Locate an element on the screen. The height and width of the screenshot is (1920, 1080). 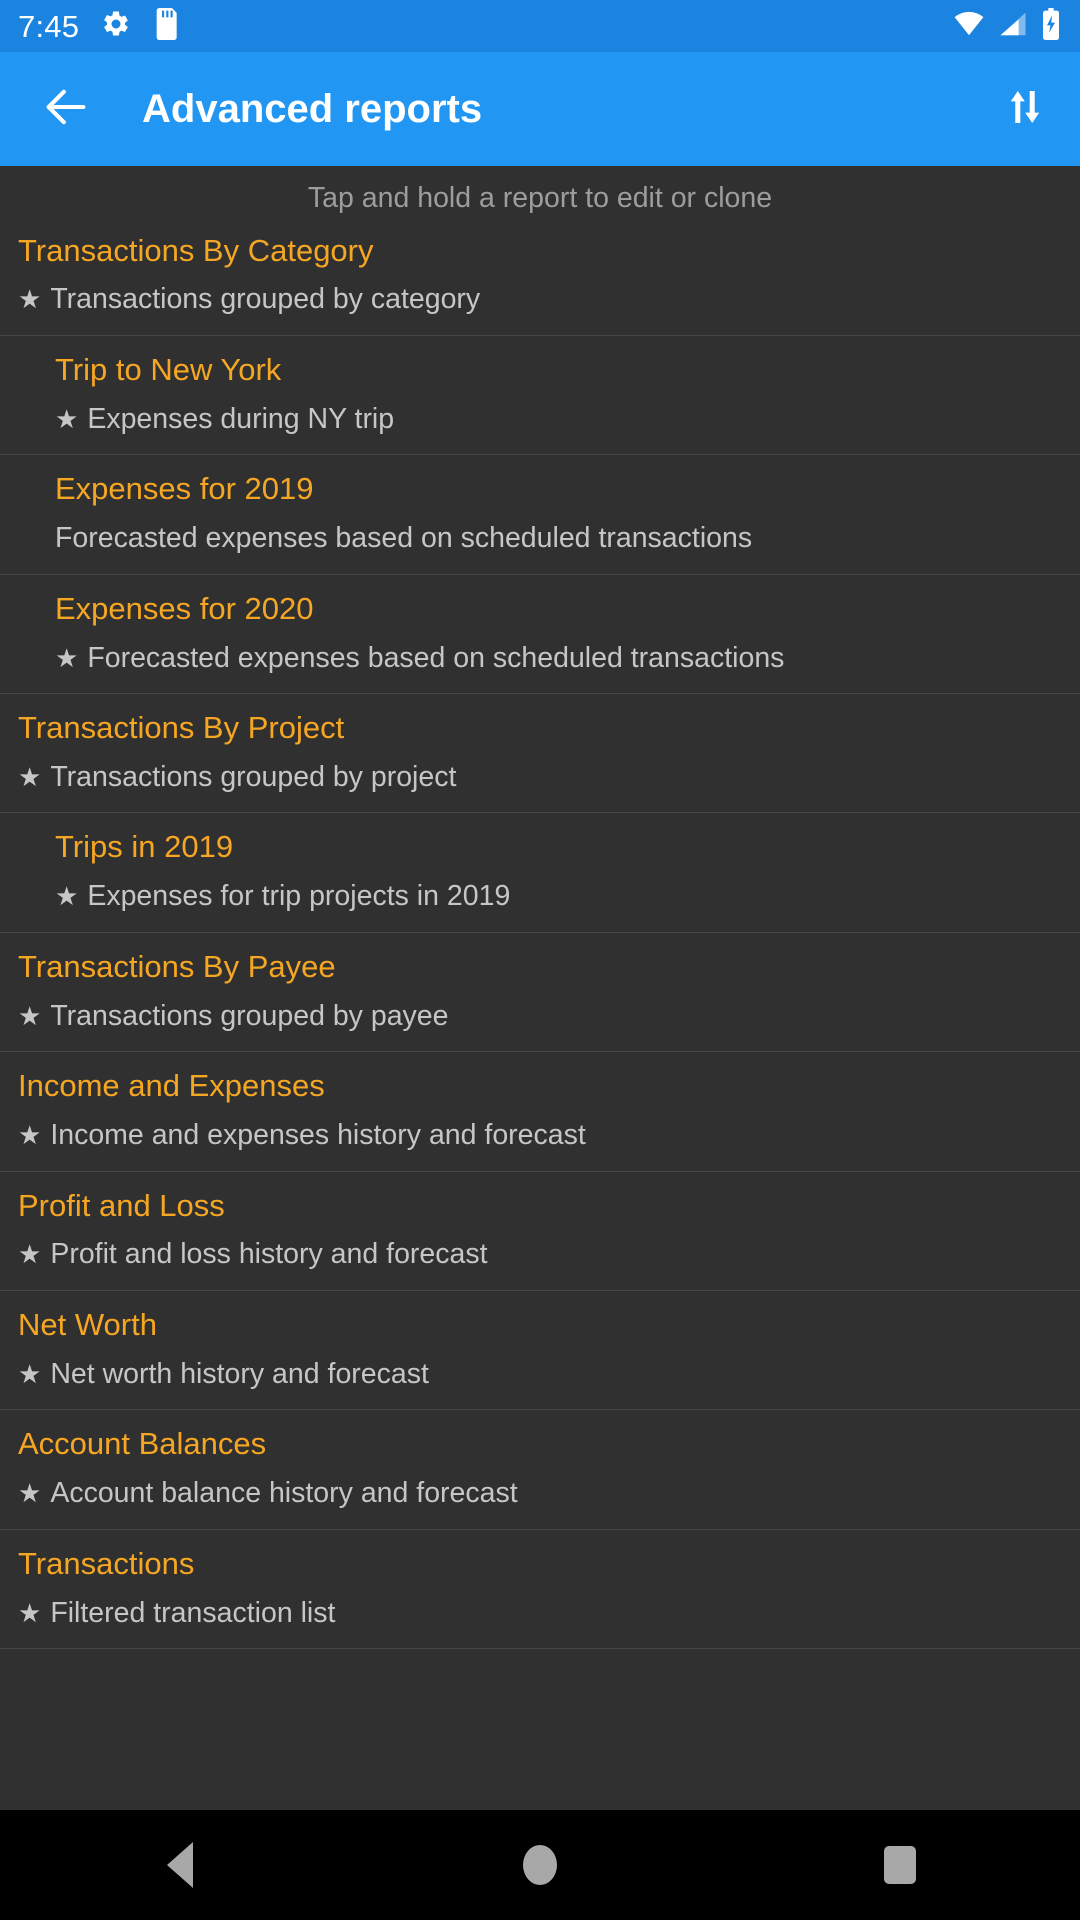
settings-gear-icon is located at coordinates (116, 26).